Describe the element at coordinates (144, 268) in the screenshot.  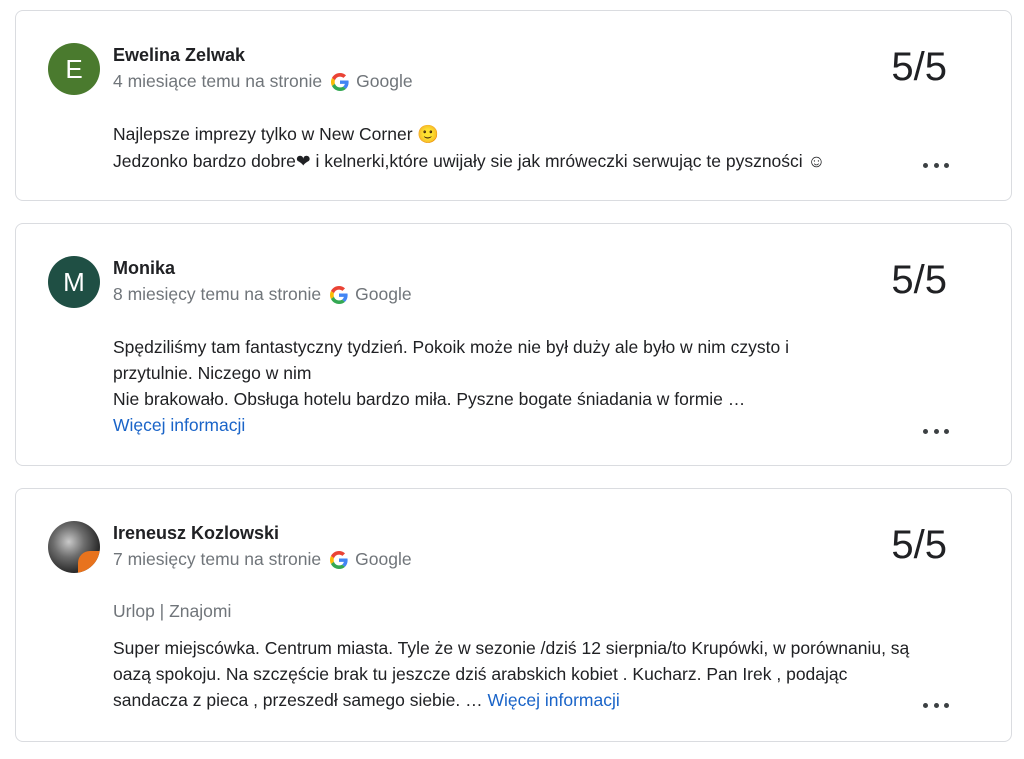
I see `reviewer-name: Monika` at that location.